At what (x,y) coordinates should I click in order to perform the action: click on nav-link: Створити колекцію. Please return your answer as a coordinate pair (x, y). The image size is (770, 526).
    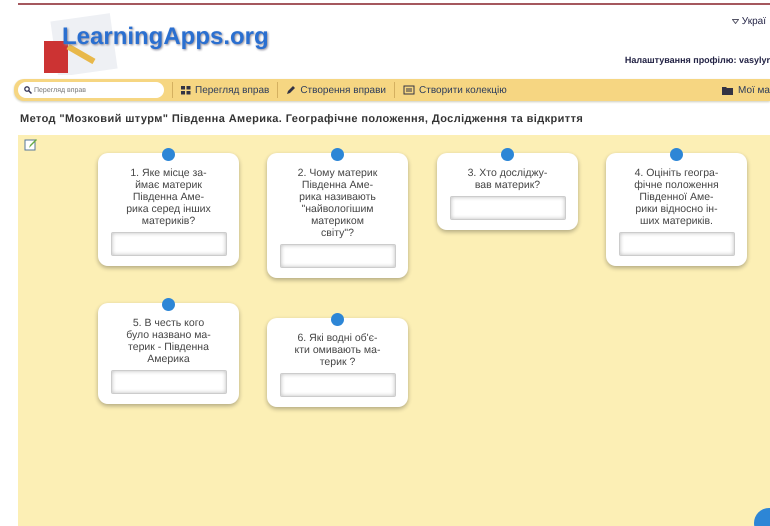
    Looking at the image, I should click on (455, 90).